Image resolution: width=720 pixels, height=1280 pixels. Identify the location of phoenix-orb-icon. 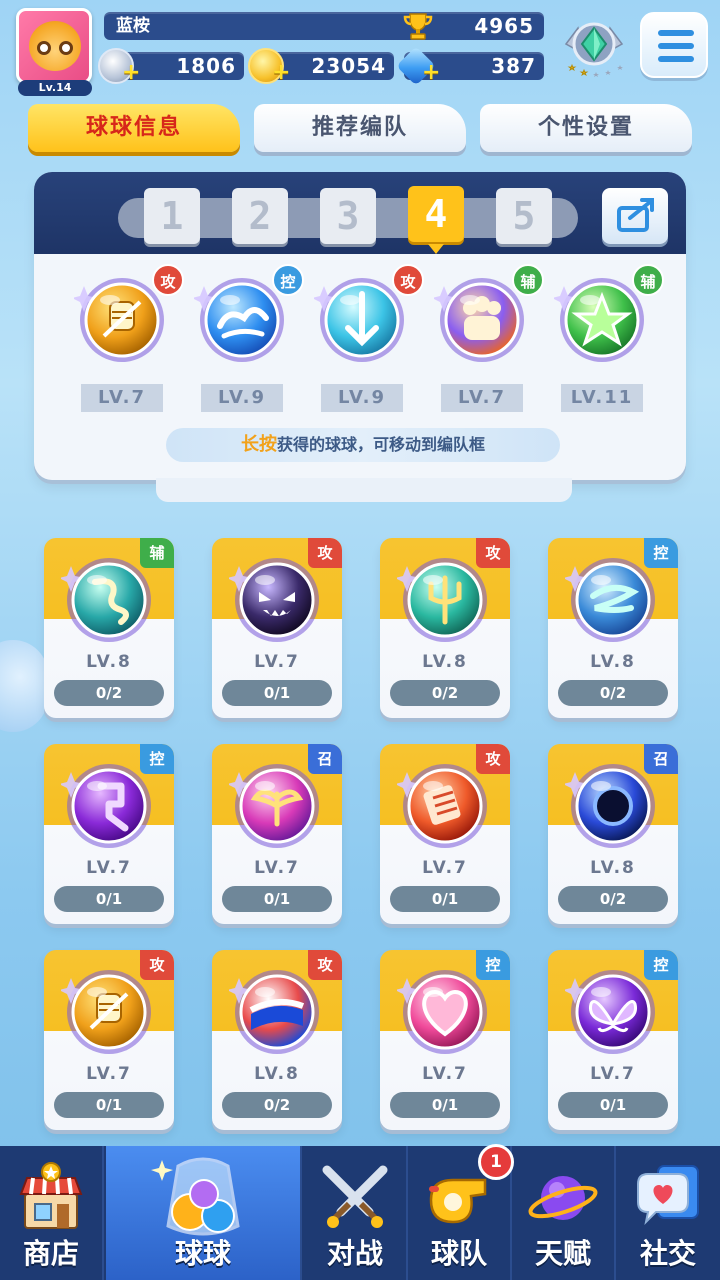
(274, 806).